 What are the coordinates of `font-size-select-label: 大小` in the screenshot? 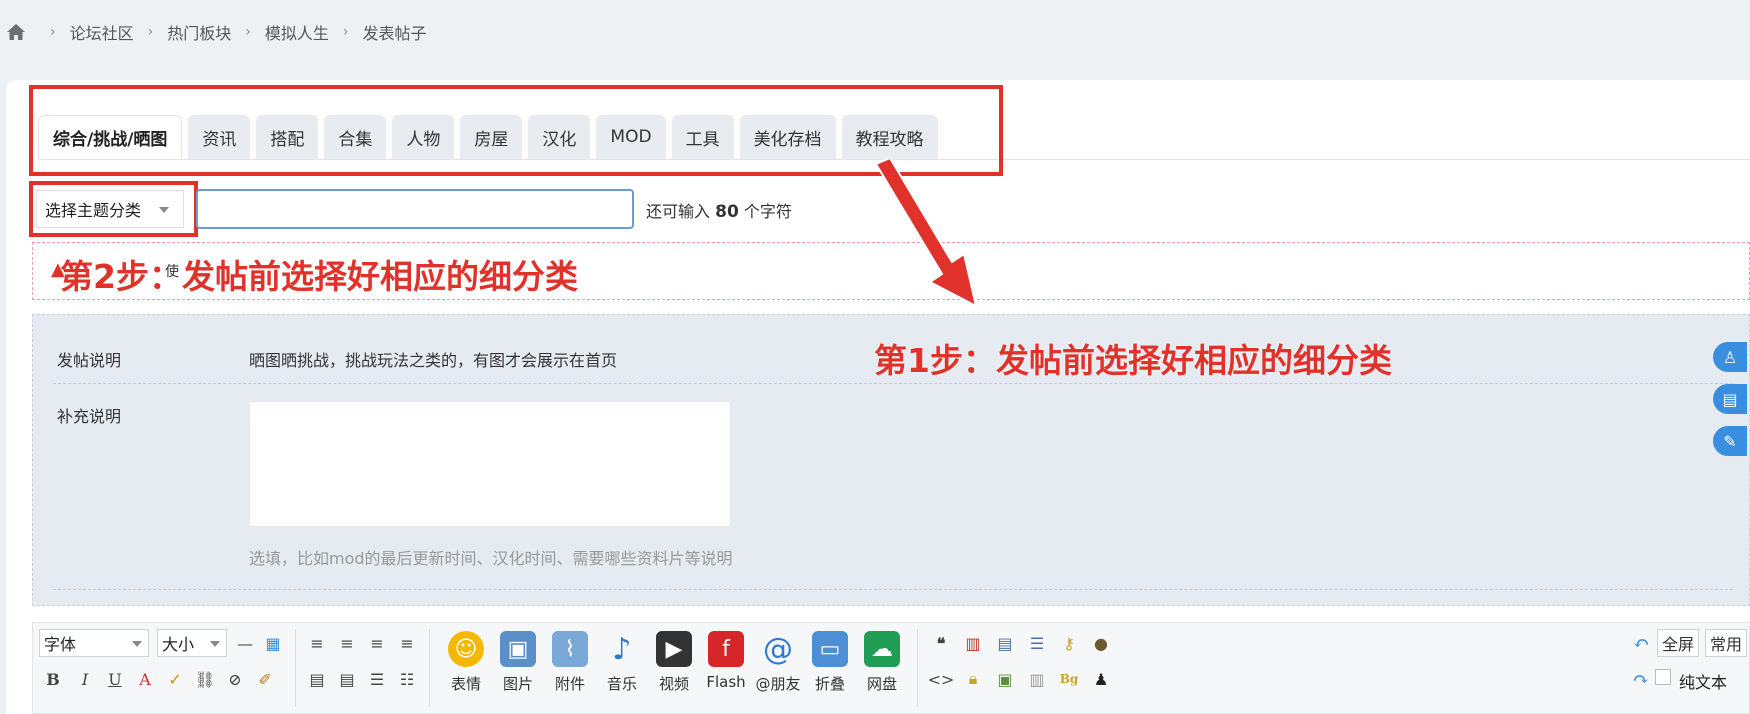 It's located at (178, 644).